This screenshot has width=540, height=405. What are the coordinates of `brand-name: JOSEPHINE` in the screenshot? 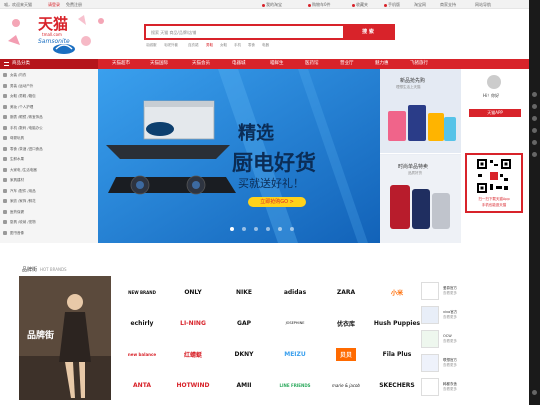 It's located at (295, 323).